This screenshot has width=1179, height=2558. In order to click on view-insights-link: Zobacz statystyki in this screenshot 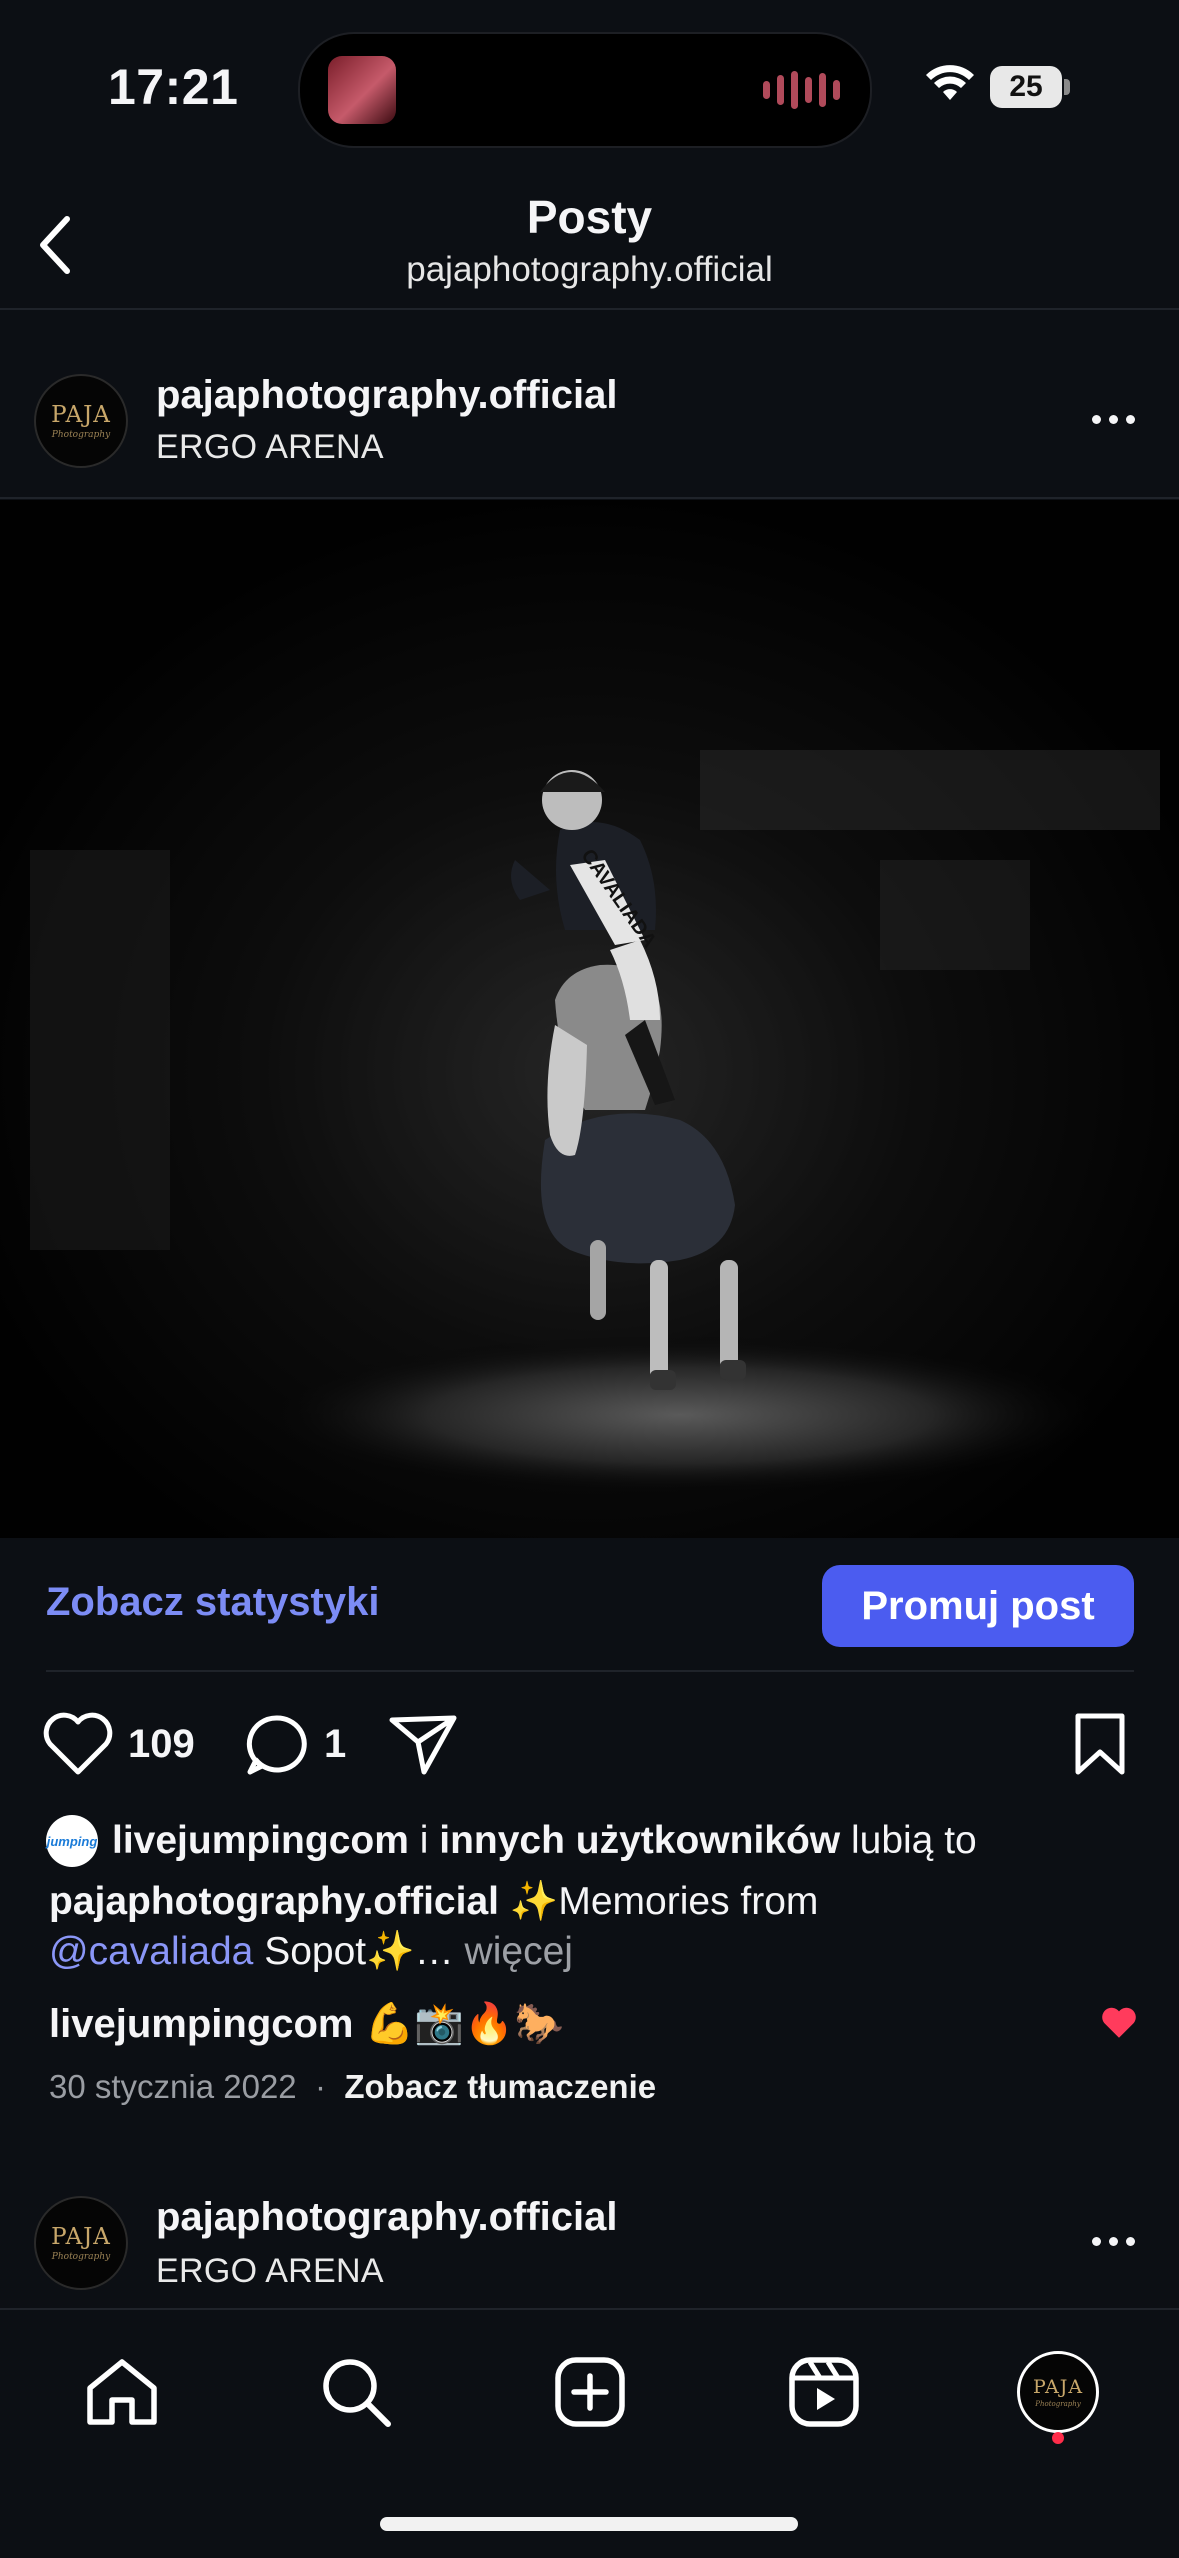, I will do `click(212, 1602)`.